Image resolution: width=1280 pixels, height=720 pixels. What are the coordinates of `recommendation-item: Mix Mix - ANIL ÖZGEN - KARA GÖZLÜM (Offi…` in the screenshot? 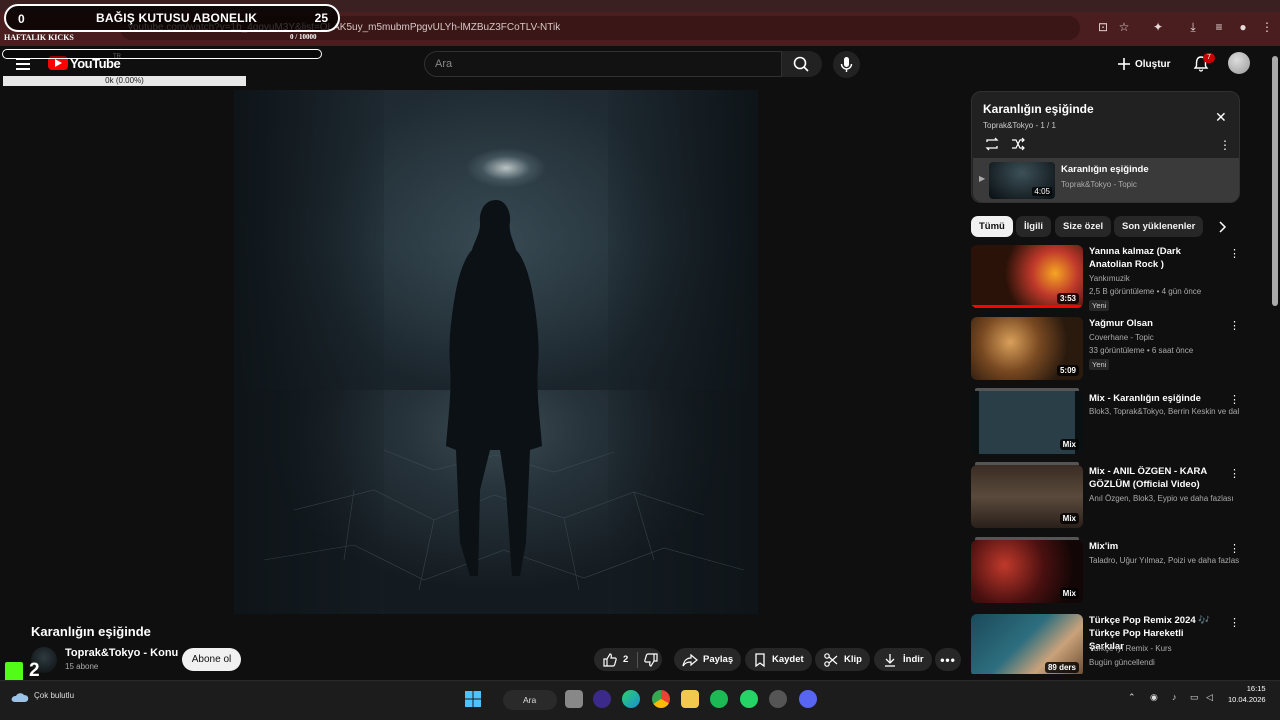 It's located at (1106, 495).